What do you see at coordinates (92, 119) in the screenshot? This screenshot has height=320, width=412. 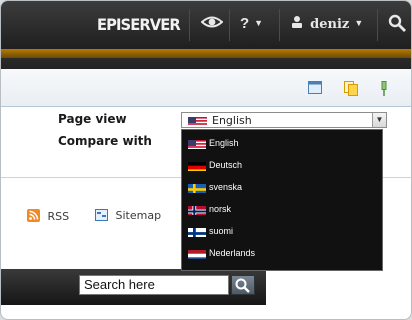 I see `page-view-label: Page view` at bounding box center [92, 119].